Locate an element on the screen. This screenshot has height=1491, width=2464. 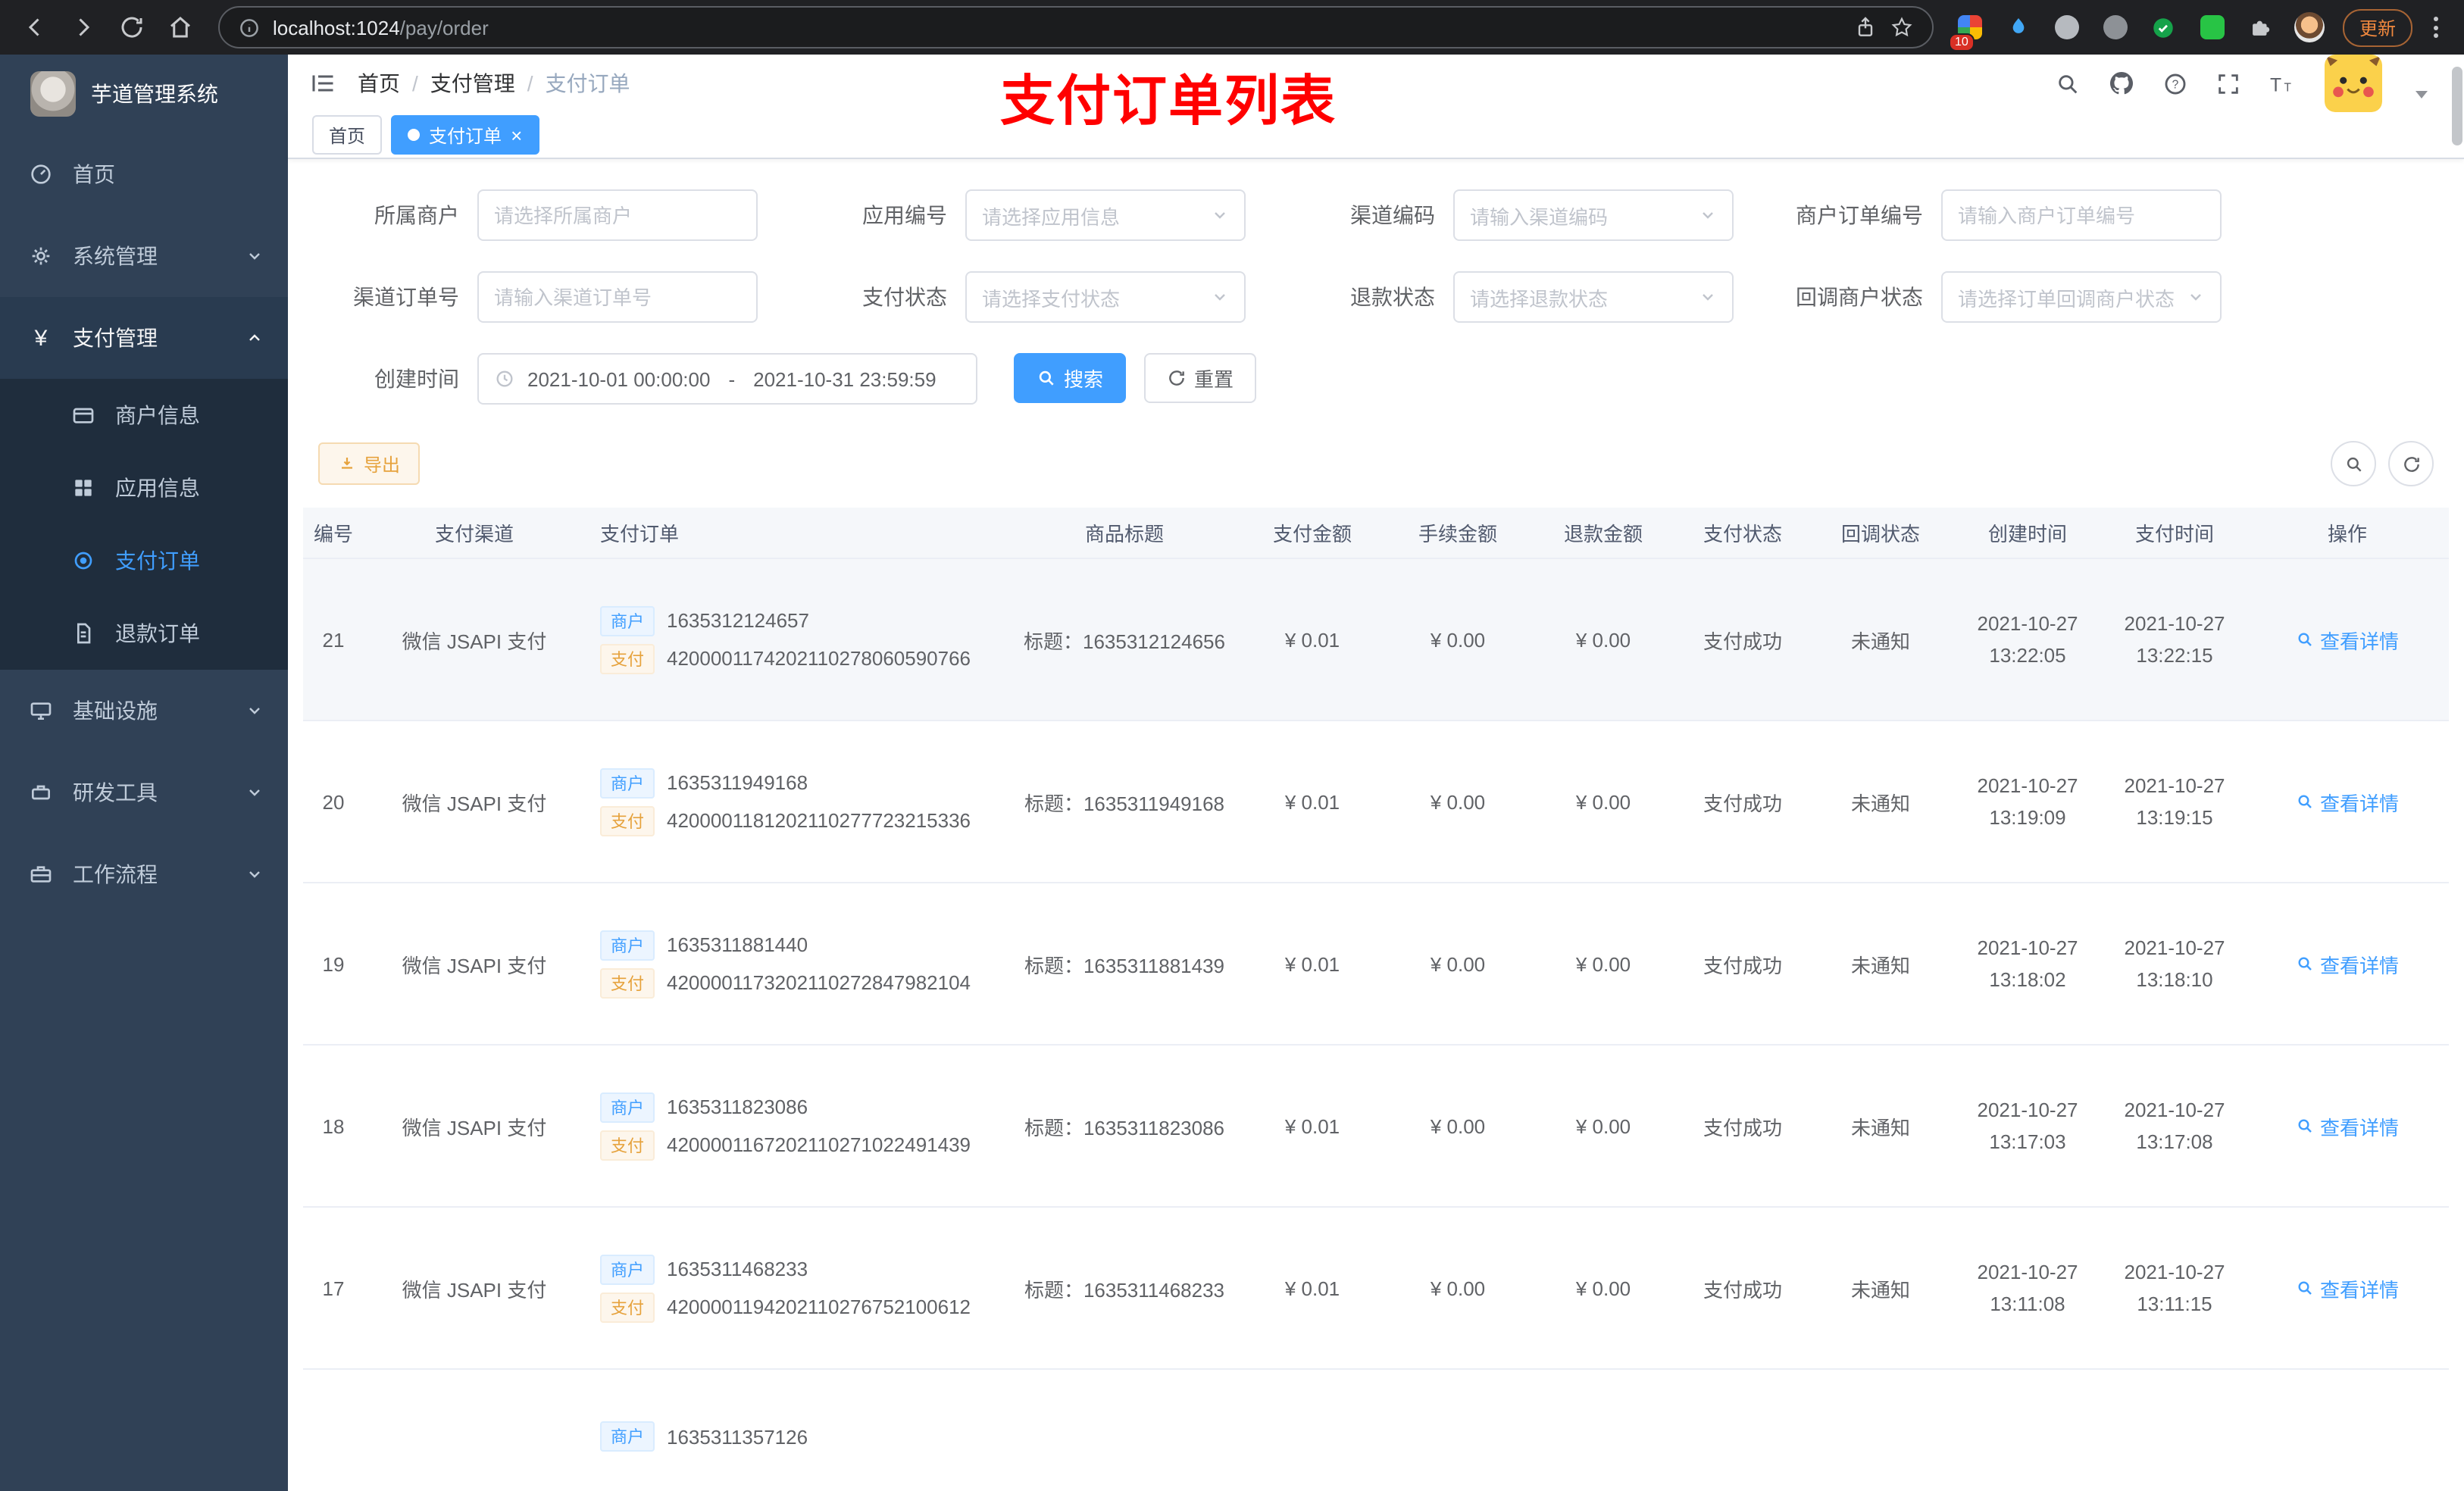
refresh-table-button is located at coordinates (2411, 463).